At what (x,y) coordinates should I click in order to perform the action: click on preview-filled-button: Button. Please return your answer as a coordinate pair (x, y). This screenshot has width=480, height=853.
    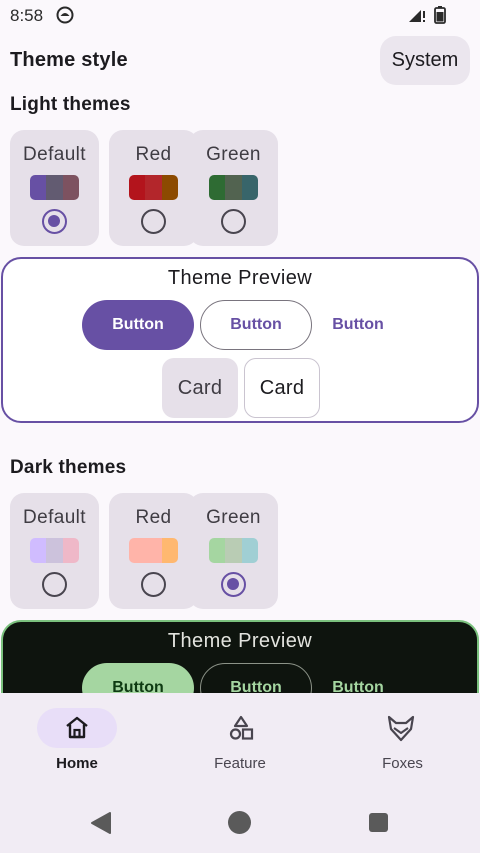
    Looking at the image, I should click on (138, 325).